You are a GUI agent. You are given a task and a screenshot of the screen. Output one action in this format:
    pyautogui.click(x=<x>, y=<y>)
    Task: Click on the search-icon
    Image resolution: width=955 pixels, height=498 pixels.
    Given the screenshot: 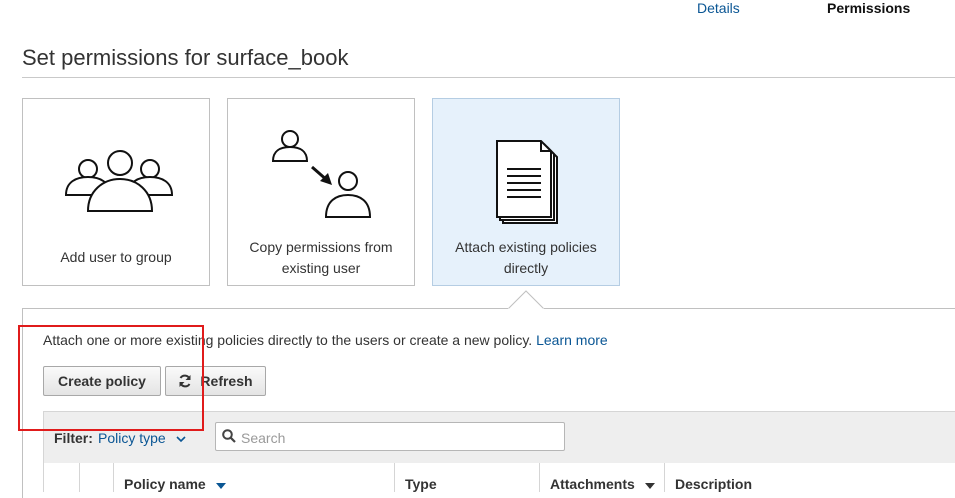 What is the action you would take?
    pyautogui.click(x=229, y=436)
    